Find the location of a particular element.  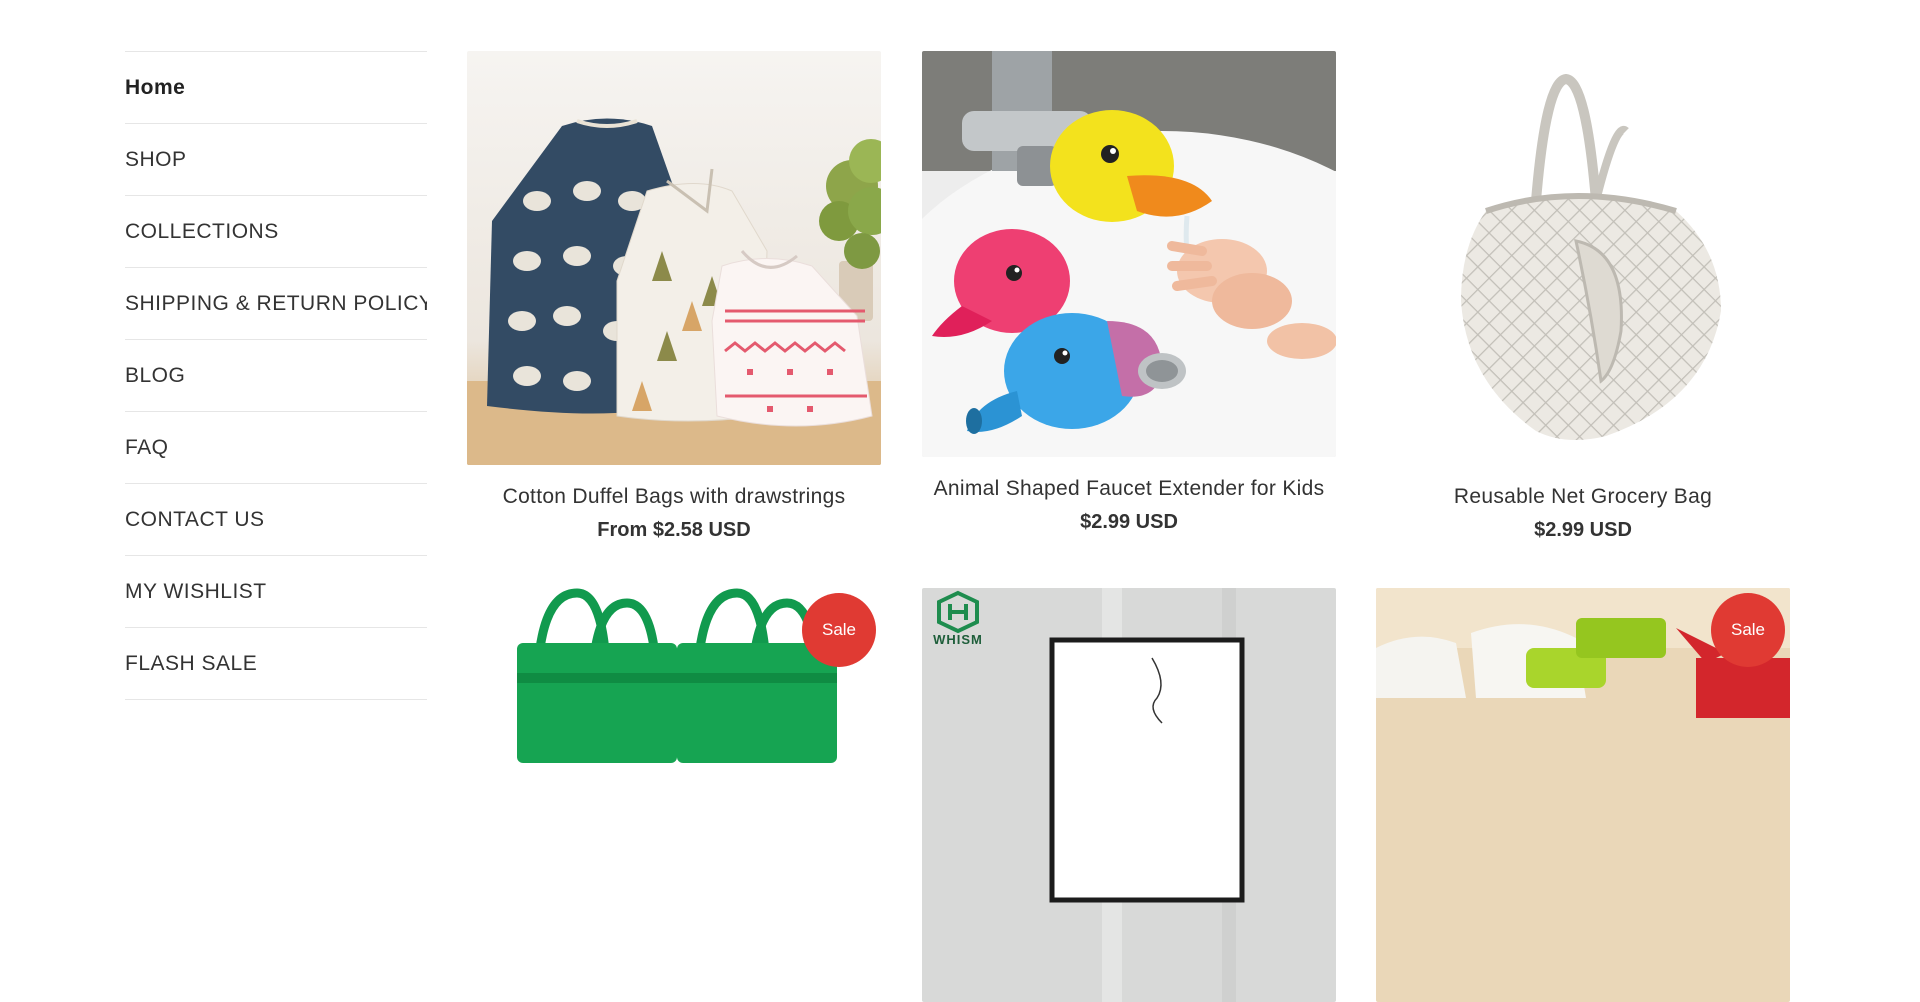

product-card: WHISM is located at coordinates (1129, 795).